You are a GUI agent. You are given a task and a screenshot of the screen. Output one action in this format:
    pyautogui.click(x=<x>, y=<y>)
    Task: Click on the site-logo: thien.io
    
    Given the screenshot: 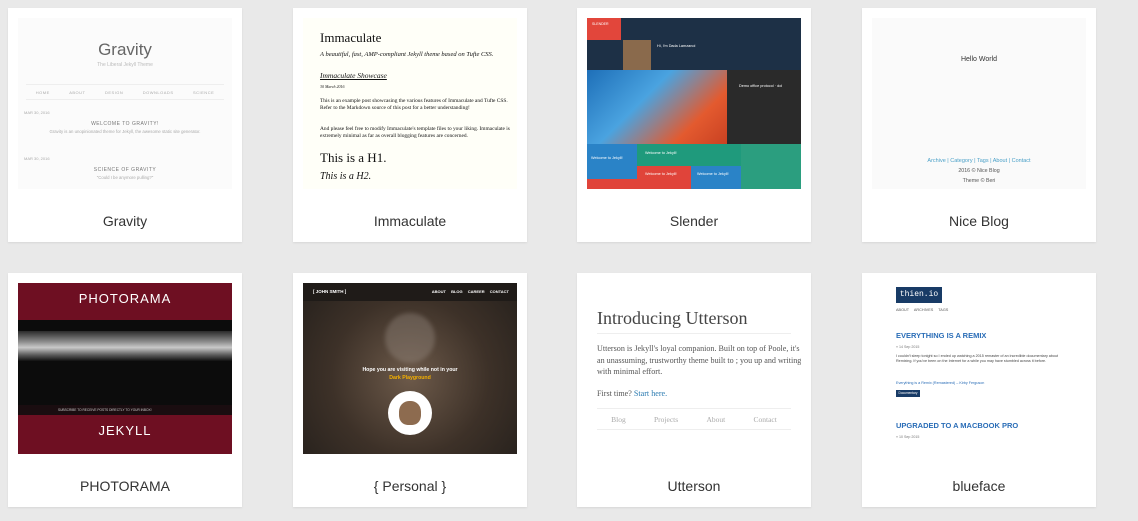 What is the action you would take?
    pyautogui.click(x=919, y=295)
    